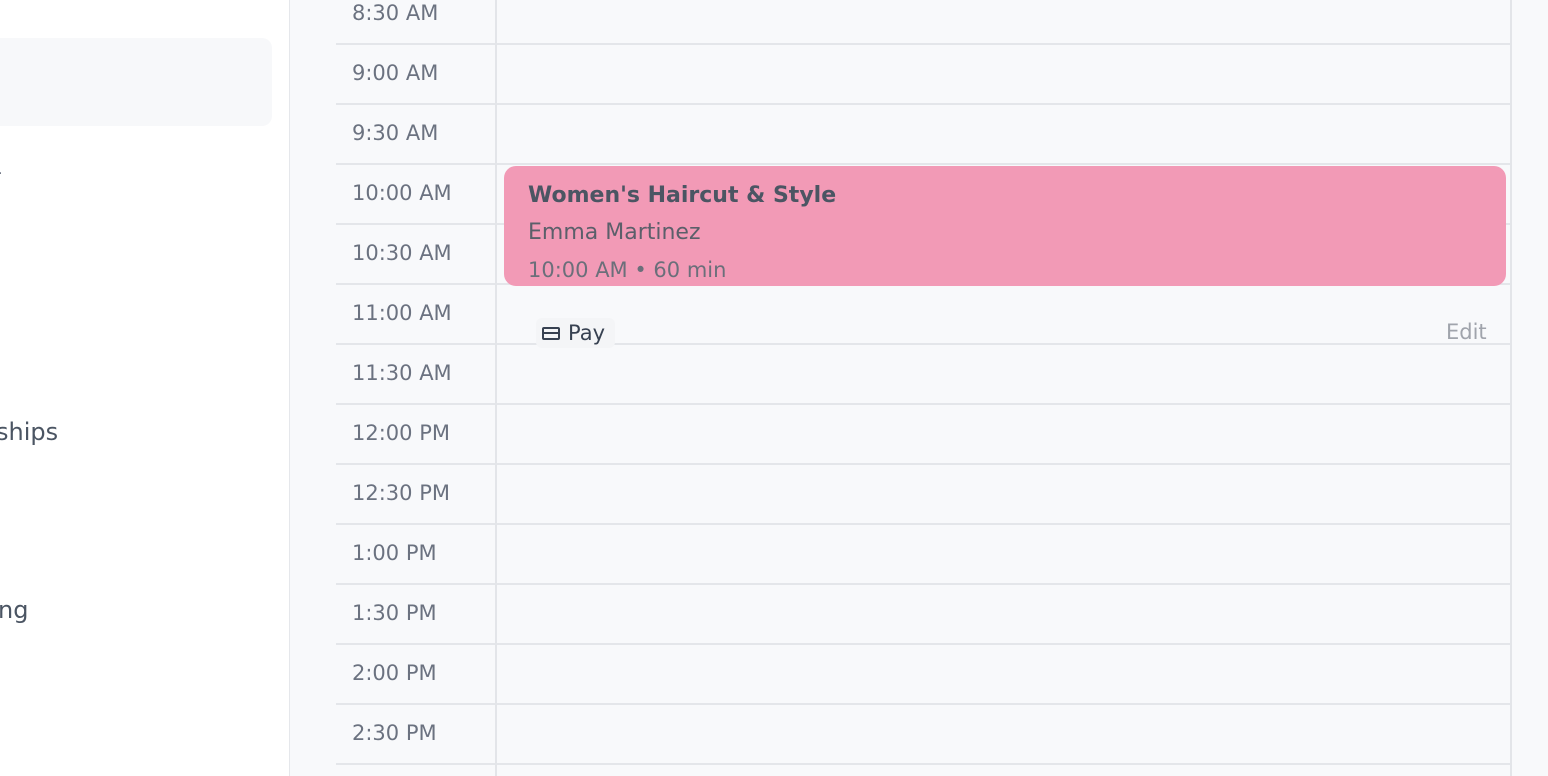 The height and width of the screenshot is (776, 1548). Describe the element at coordinates (394, 613) in the screenshot. I see `time-label: 1:30 PM` at that location.